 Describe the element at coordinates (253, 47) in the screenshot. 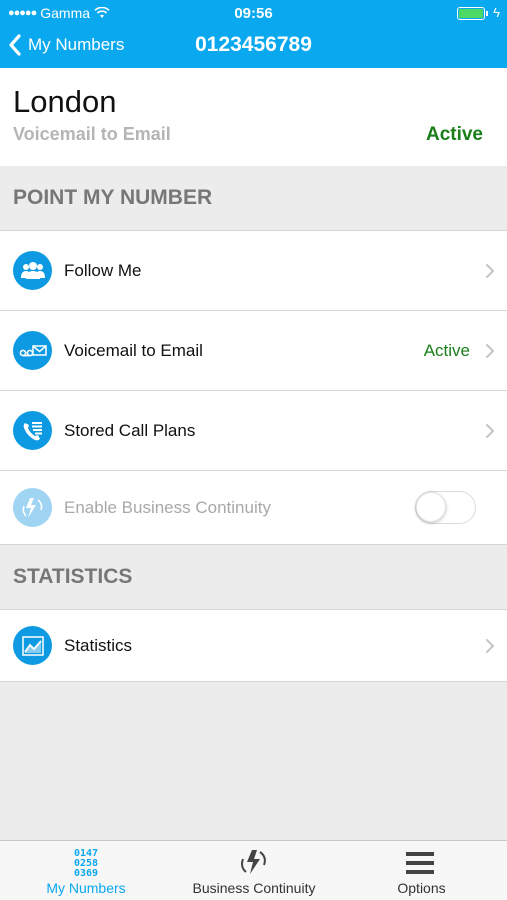

I see `navigation-bar: My Numbers 0123456789` at that location.